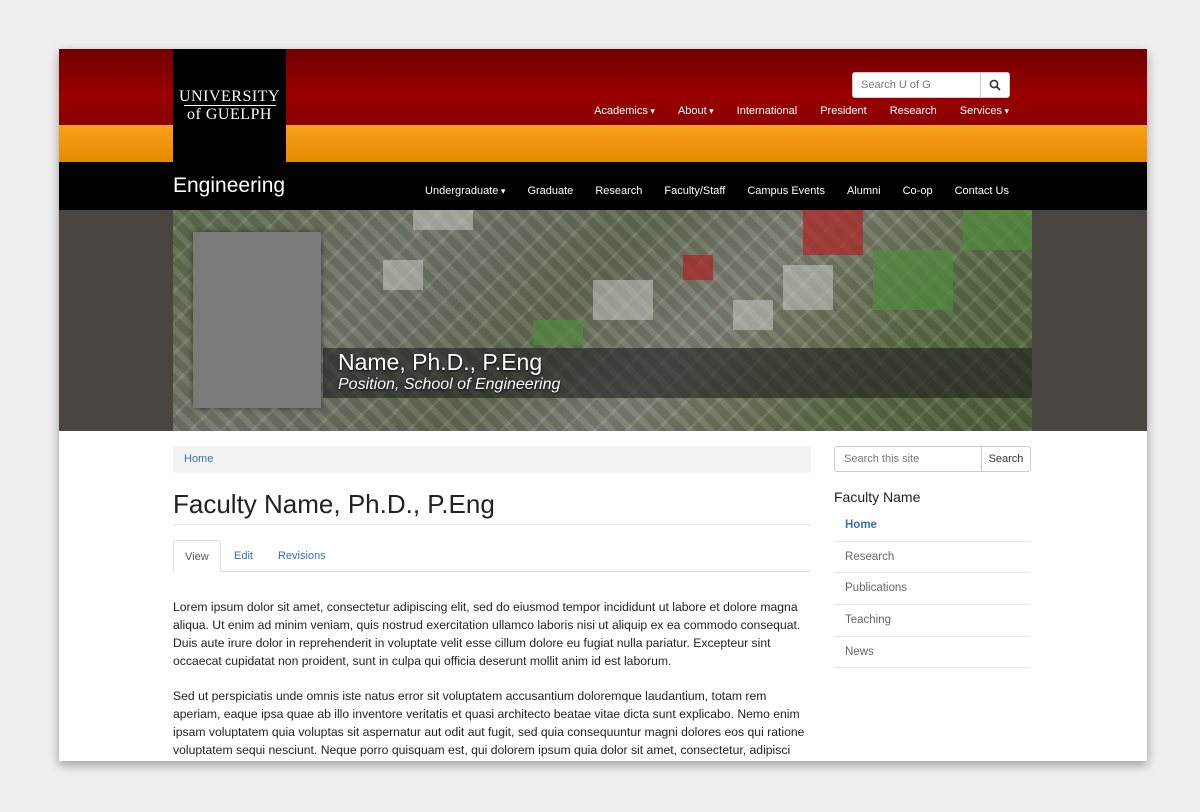 This screenshot has width=1200, height=812. What do you see at coordinates (984, 111) in the screenshot?
I see `nav-services: Services` at bounding box center [984, 111].